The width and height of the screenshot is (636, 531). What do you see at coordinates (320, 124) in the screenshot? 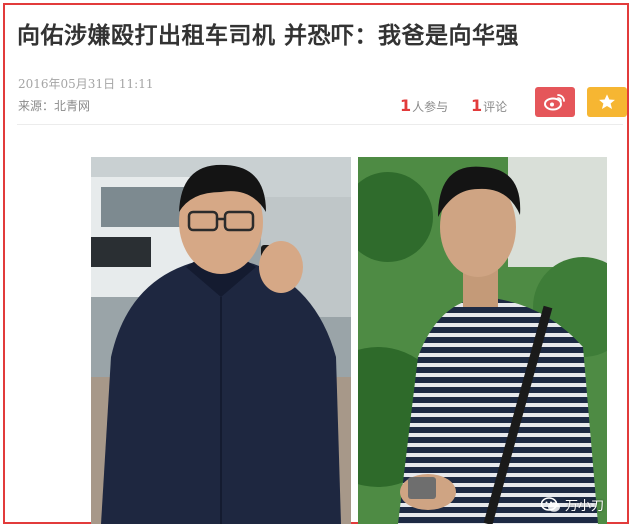
I see `header-divider` at bounding box center [320, 124].